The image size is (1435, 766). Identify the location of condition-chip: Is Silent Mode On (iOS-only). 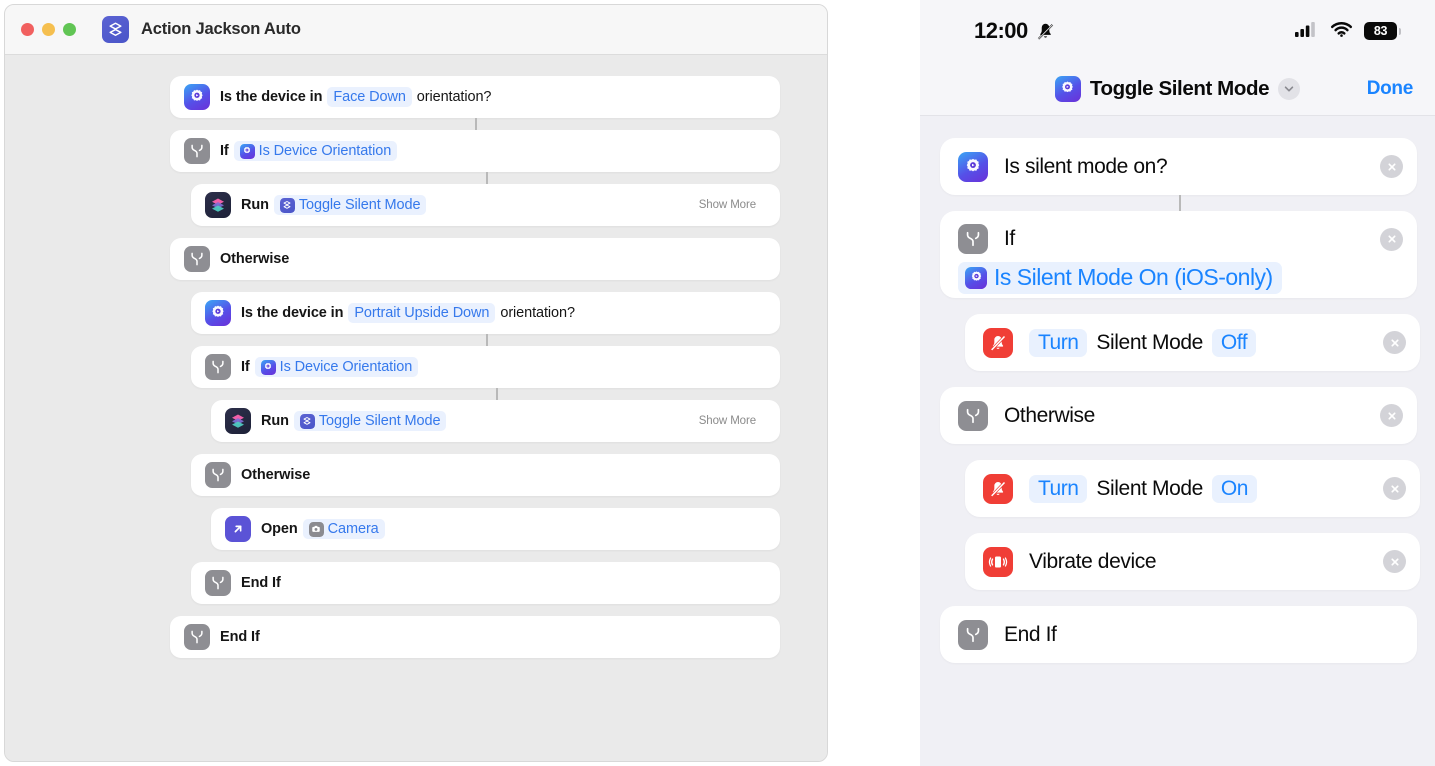
(1120, 278).